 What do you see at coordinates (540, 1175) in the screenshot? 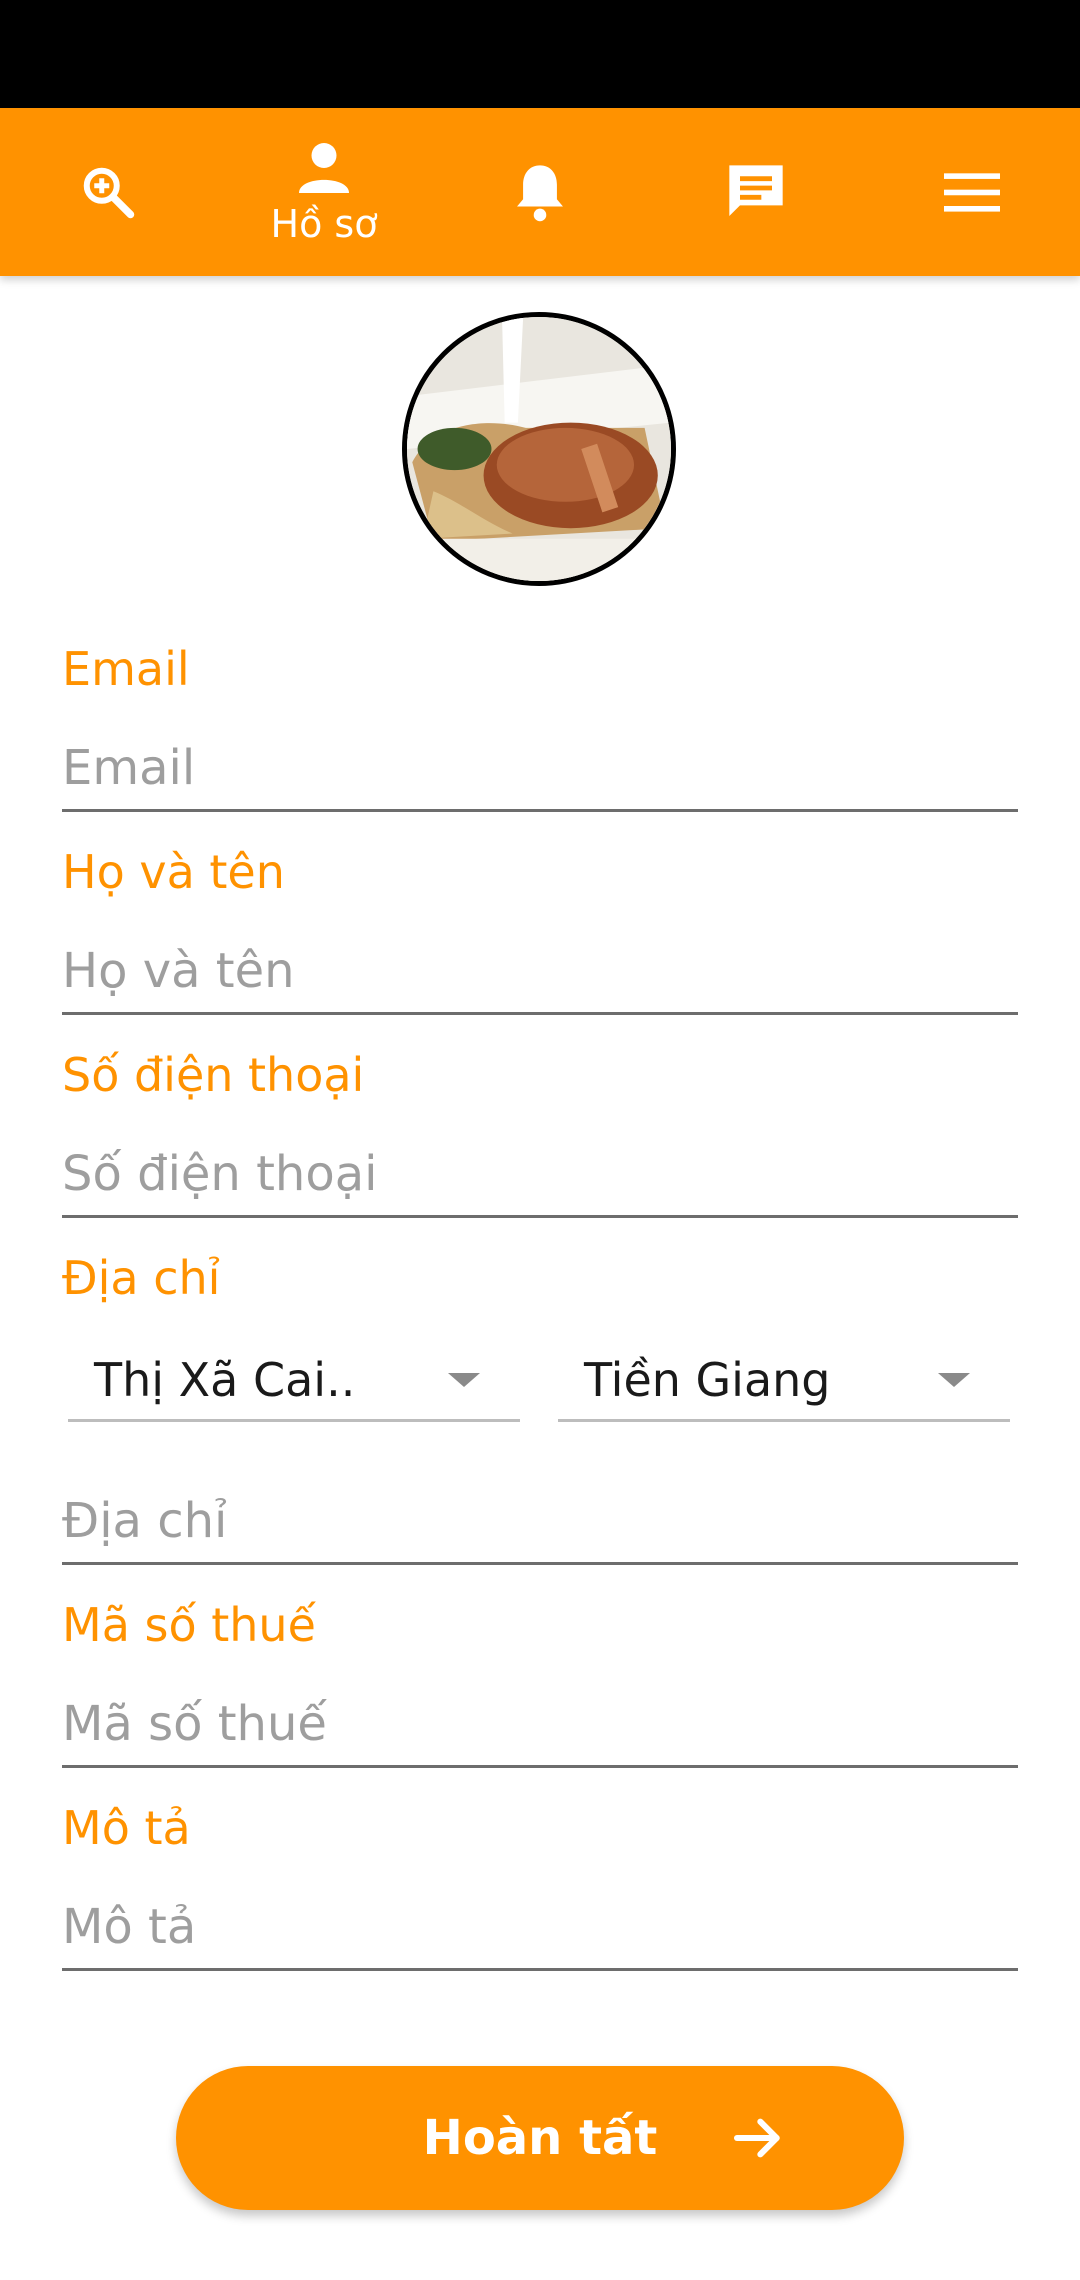
I see `phone-field` at bounding box center [540, 1175].